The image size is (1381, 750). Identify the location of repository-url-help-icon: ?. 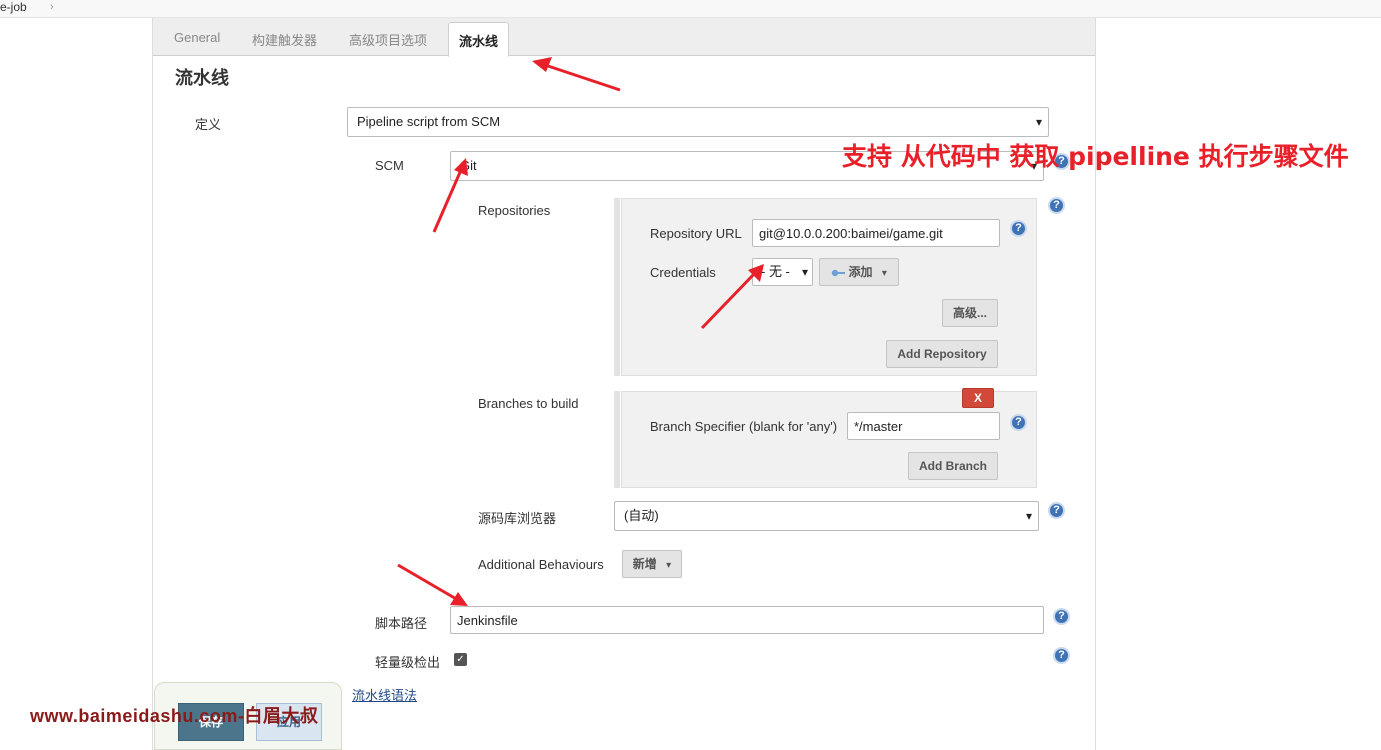
(1018, 228).